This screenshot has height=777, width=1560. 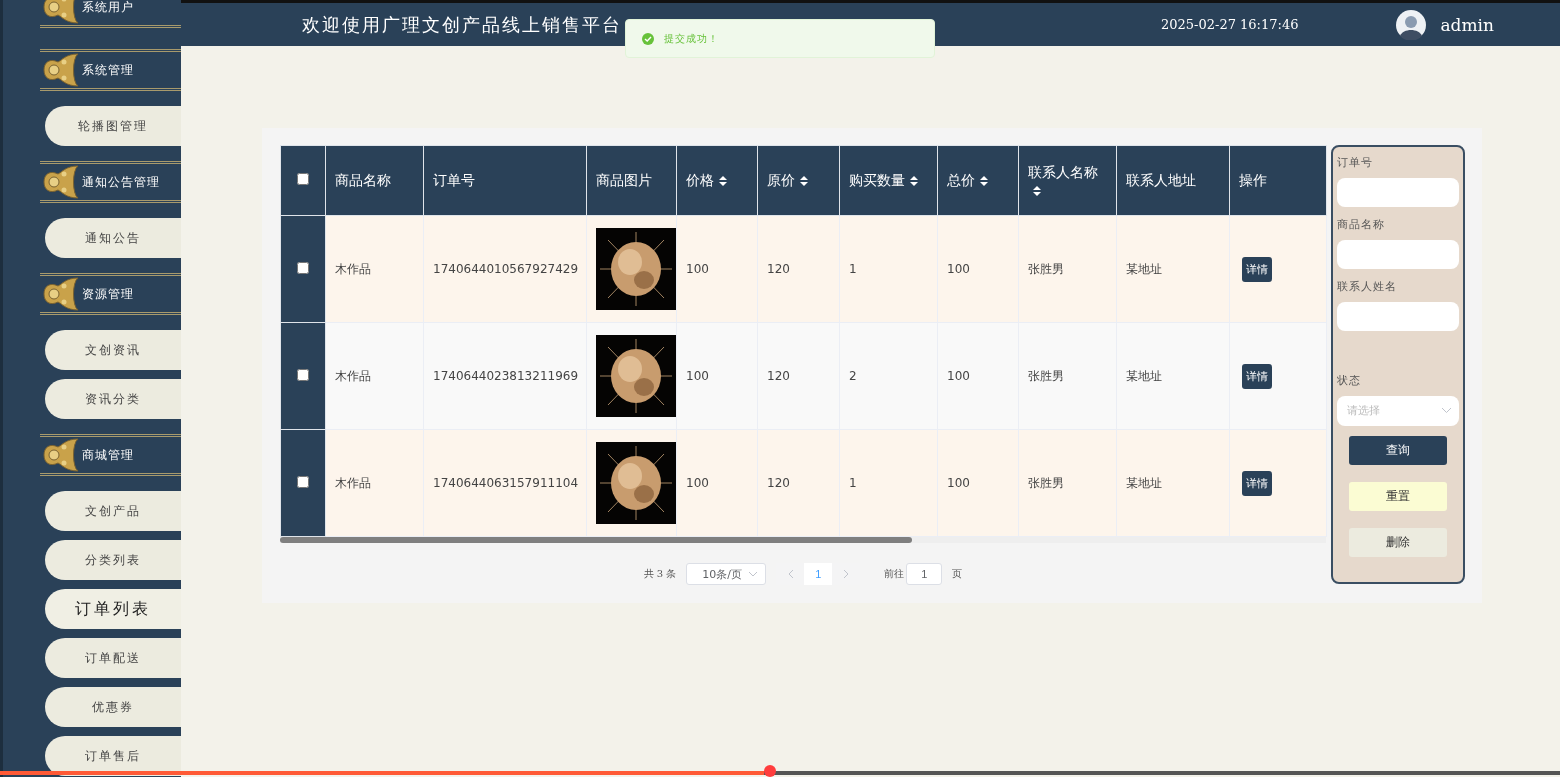 What do you see at coordinates (726, 574) in the screenshot?
I see `page-size-select: 10条/页` at bounding box center [726, 574].